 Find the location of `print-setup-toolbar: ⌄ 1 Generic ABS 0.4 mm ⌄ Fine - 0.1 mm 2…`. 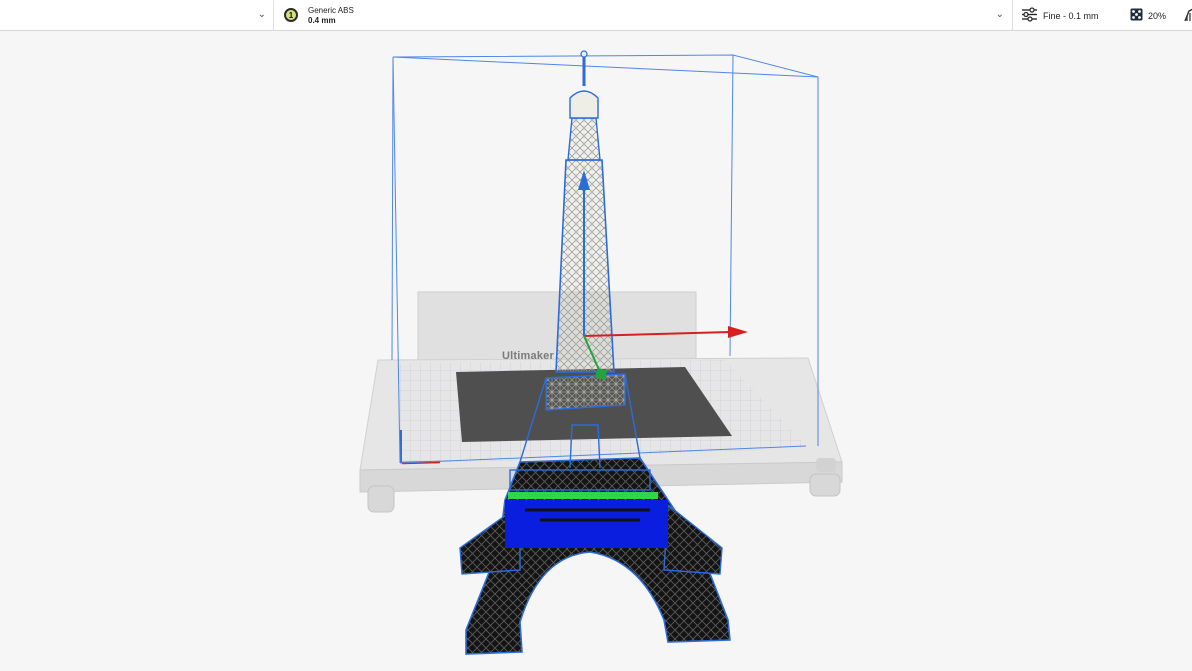

print-setup-toolbar: ⌄ 1 Generic ABS 0.4 mm ⌄ Fine - 0.1 mm 2… is located at coordinates (596, 15).